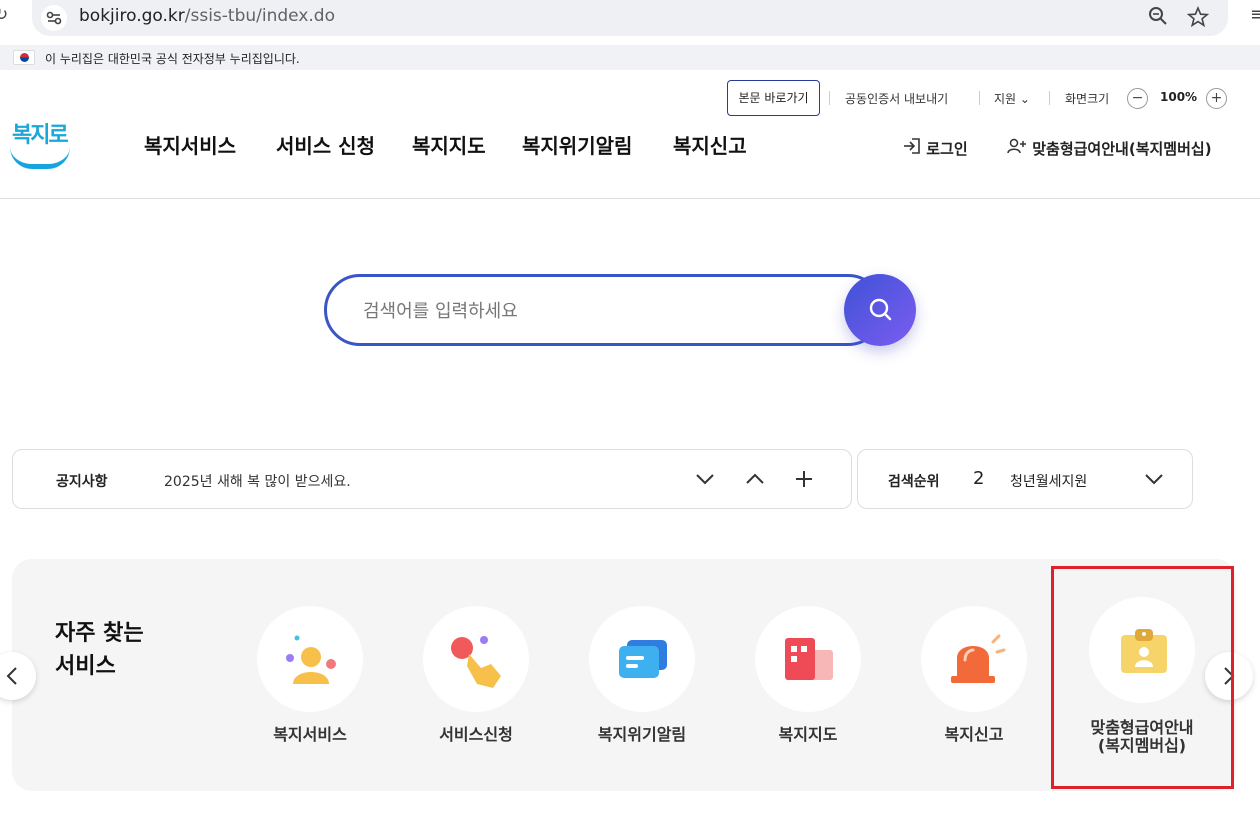 Image resolution: width=1260 pixels, height=823 pixels. I want to click on reload-icon: ↻, so click(4, 15).